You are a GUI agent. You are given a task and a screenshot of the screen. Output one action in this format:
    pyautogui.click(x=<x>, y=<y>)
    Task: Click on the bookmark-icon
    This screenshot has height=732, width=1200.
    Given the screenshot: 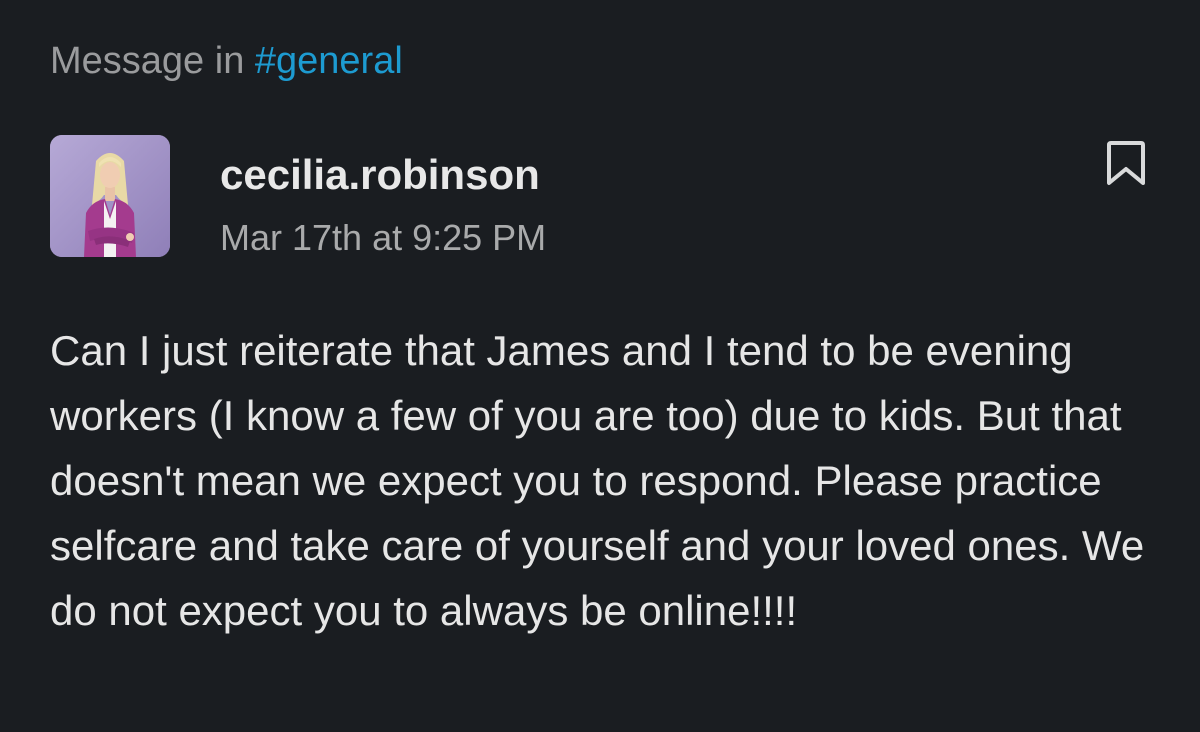 What is the action you would take?
    pyautogui.click(x=1126, y=163)
    